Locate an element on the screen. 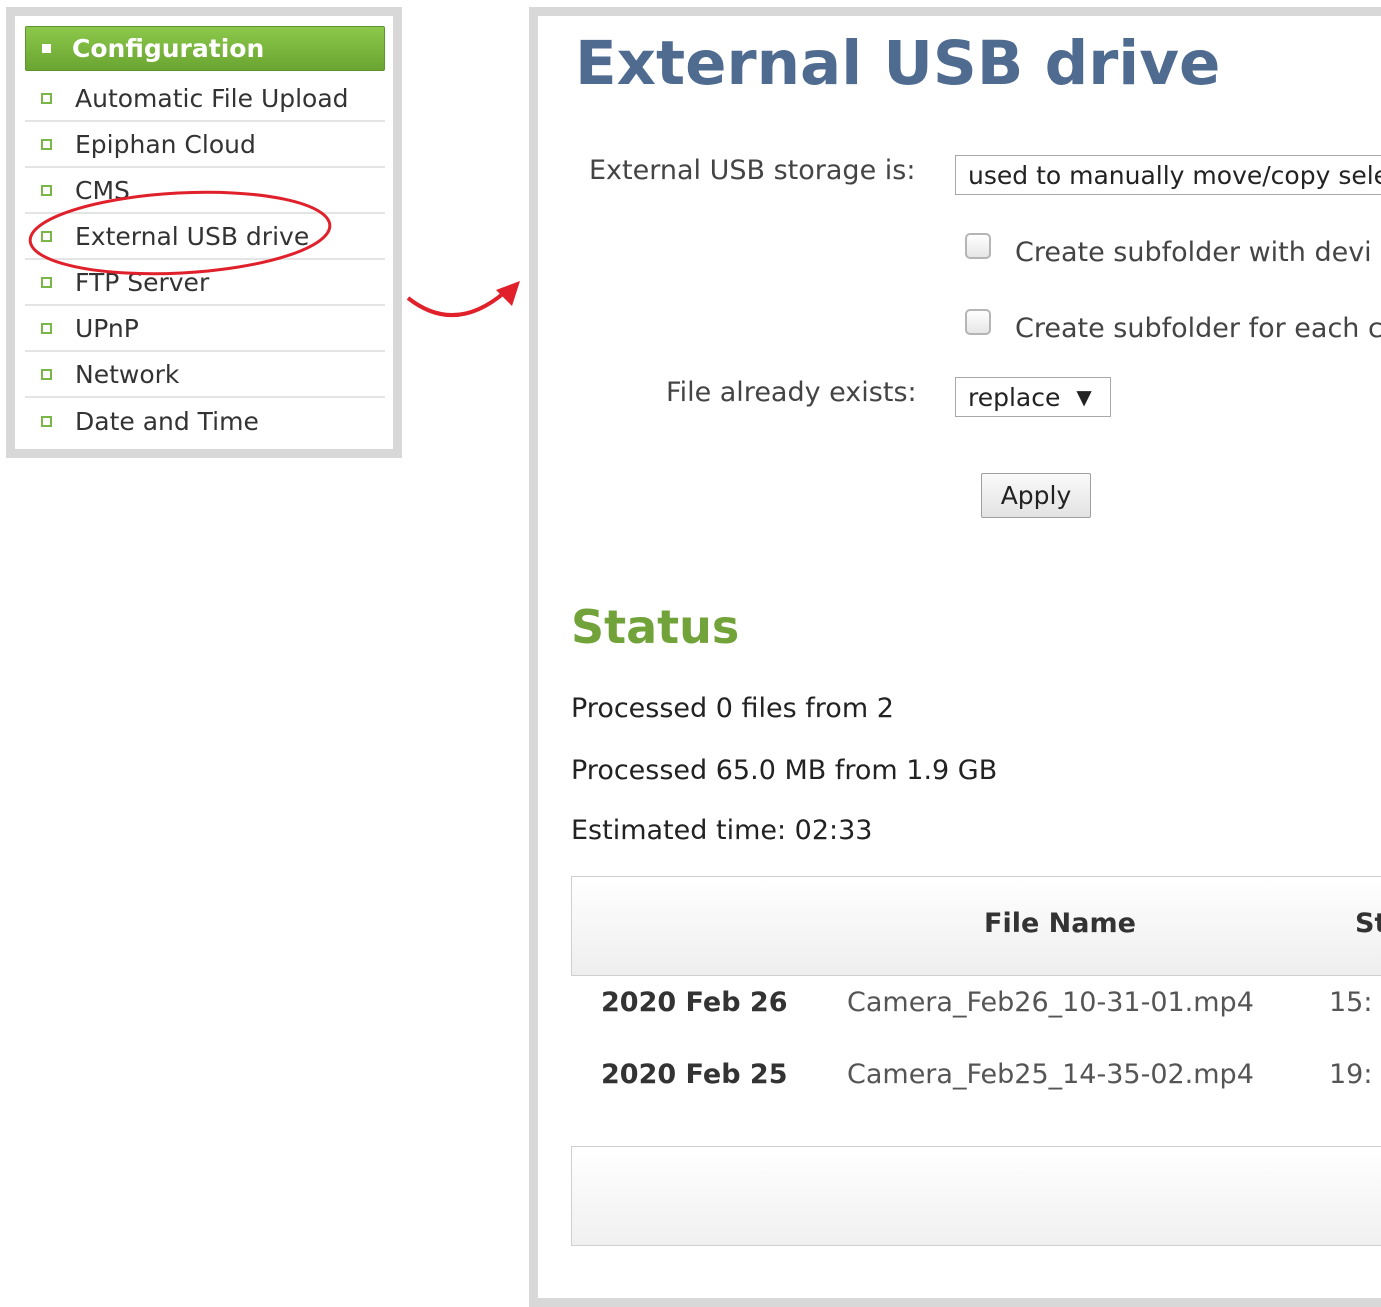 This screenshot has width=1381, height=1307. file-exists-select: replace ▼ is located at coordinates (1033, 397).